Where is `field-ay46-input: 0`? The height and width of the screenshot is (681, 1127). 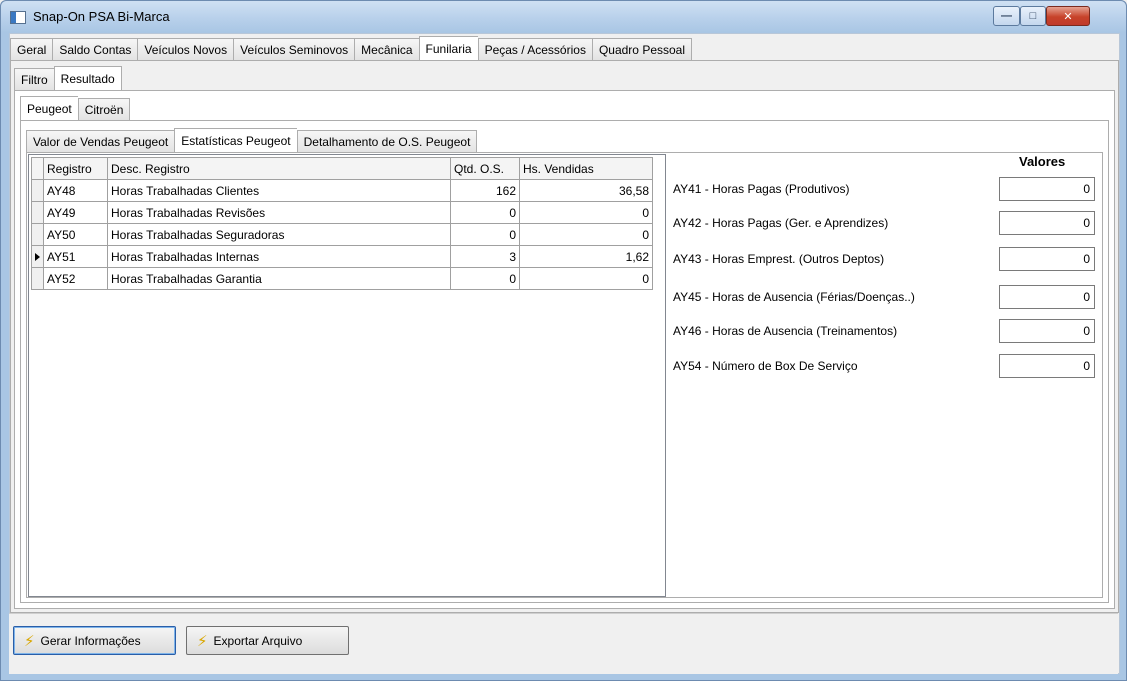 field-ay46-input: 0 is located at coordinates (1047, 331).